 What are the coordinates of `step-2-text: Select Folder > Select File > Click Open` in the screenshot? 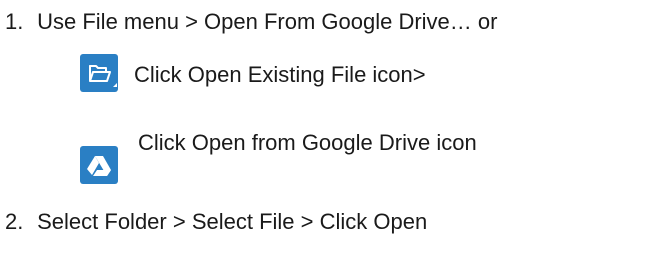 It's located at (232, 221).